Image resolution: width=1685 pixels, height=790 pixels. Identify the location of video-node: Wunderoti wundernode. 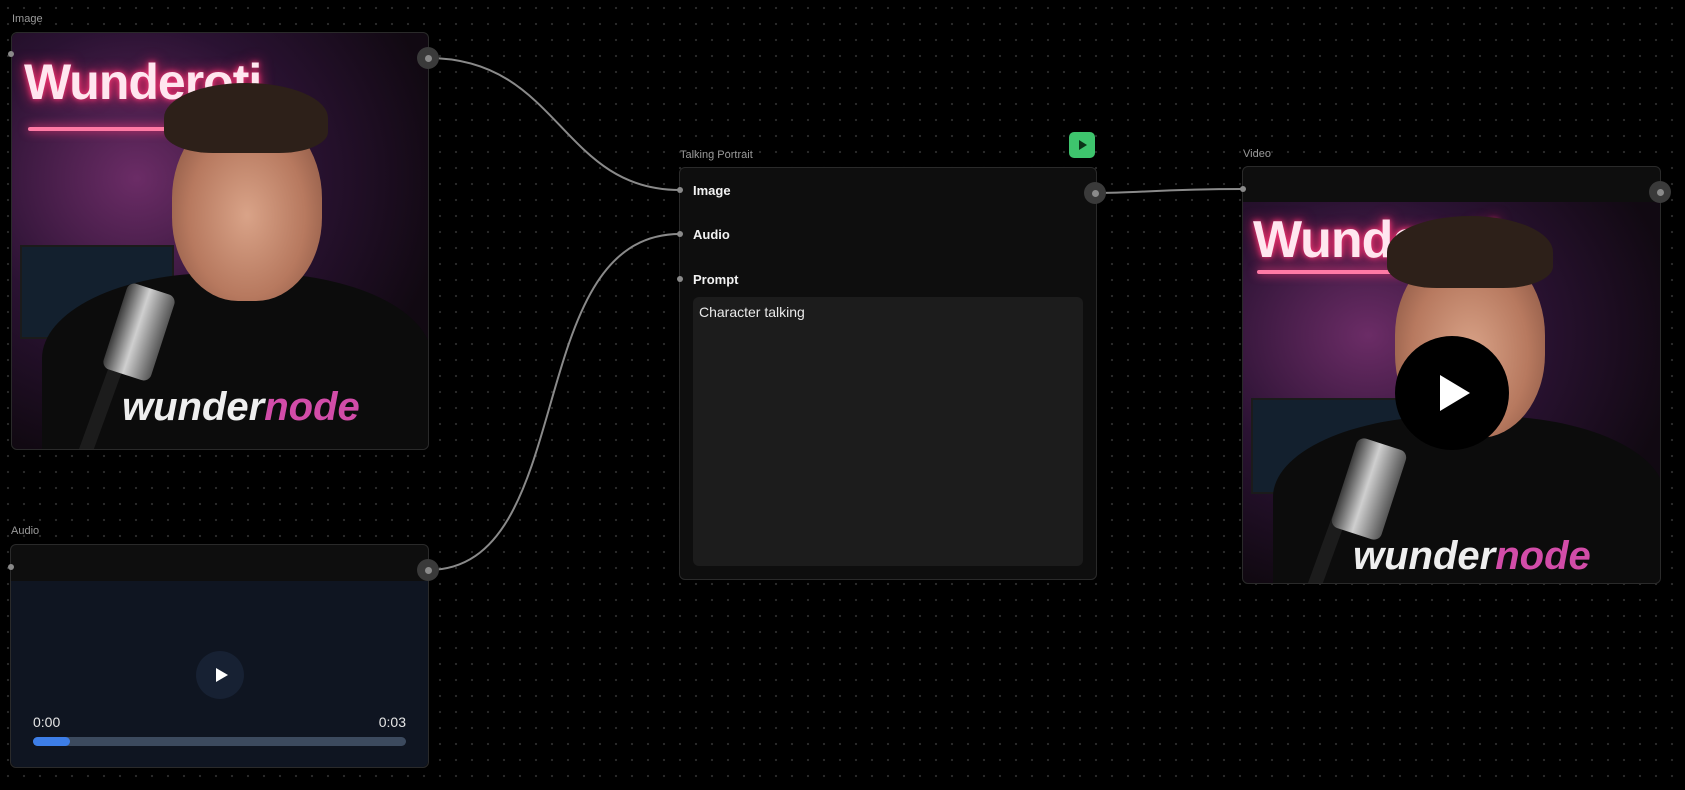
(1451, 375).